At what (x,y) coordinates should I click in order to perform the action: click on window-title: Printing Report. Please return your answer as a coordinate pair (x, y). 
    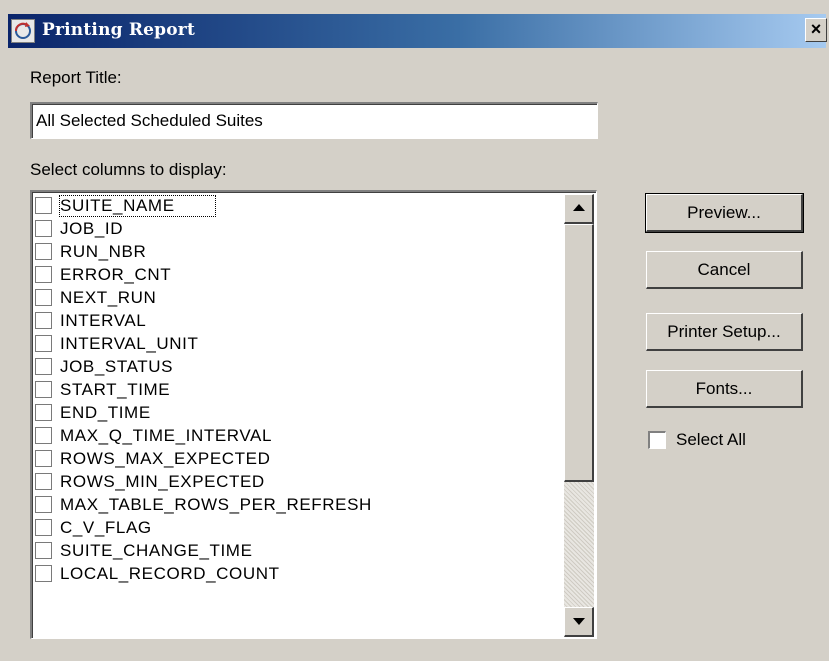
    Looking at the image, I should click on (119, 30).